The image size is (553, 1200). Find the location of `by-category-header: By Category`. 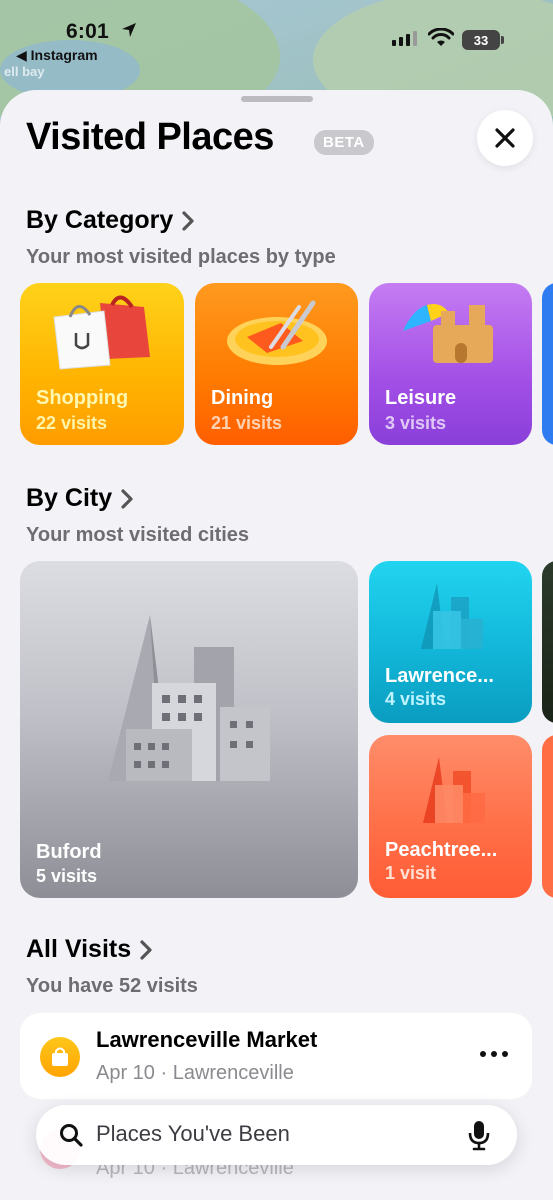

by-category-header: By Category is located at coordinates (110, 220).